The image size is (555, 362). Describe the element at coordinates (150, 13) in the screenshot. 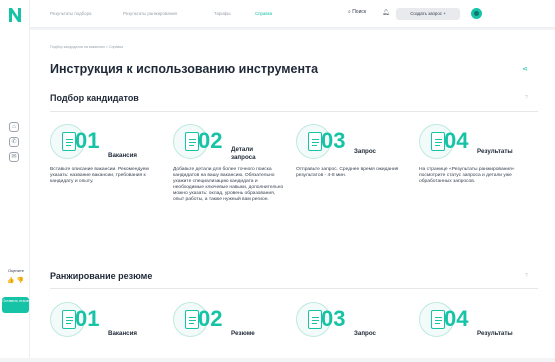

I see `nav-link-ranking-results: Результаты ранжирования` at that location.